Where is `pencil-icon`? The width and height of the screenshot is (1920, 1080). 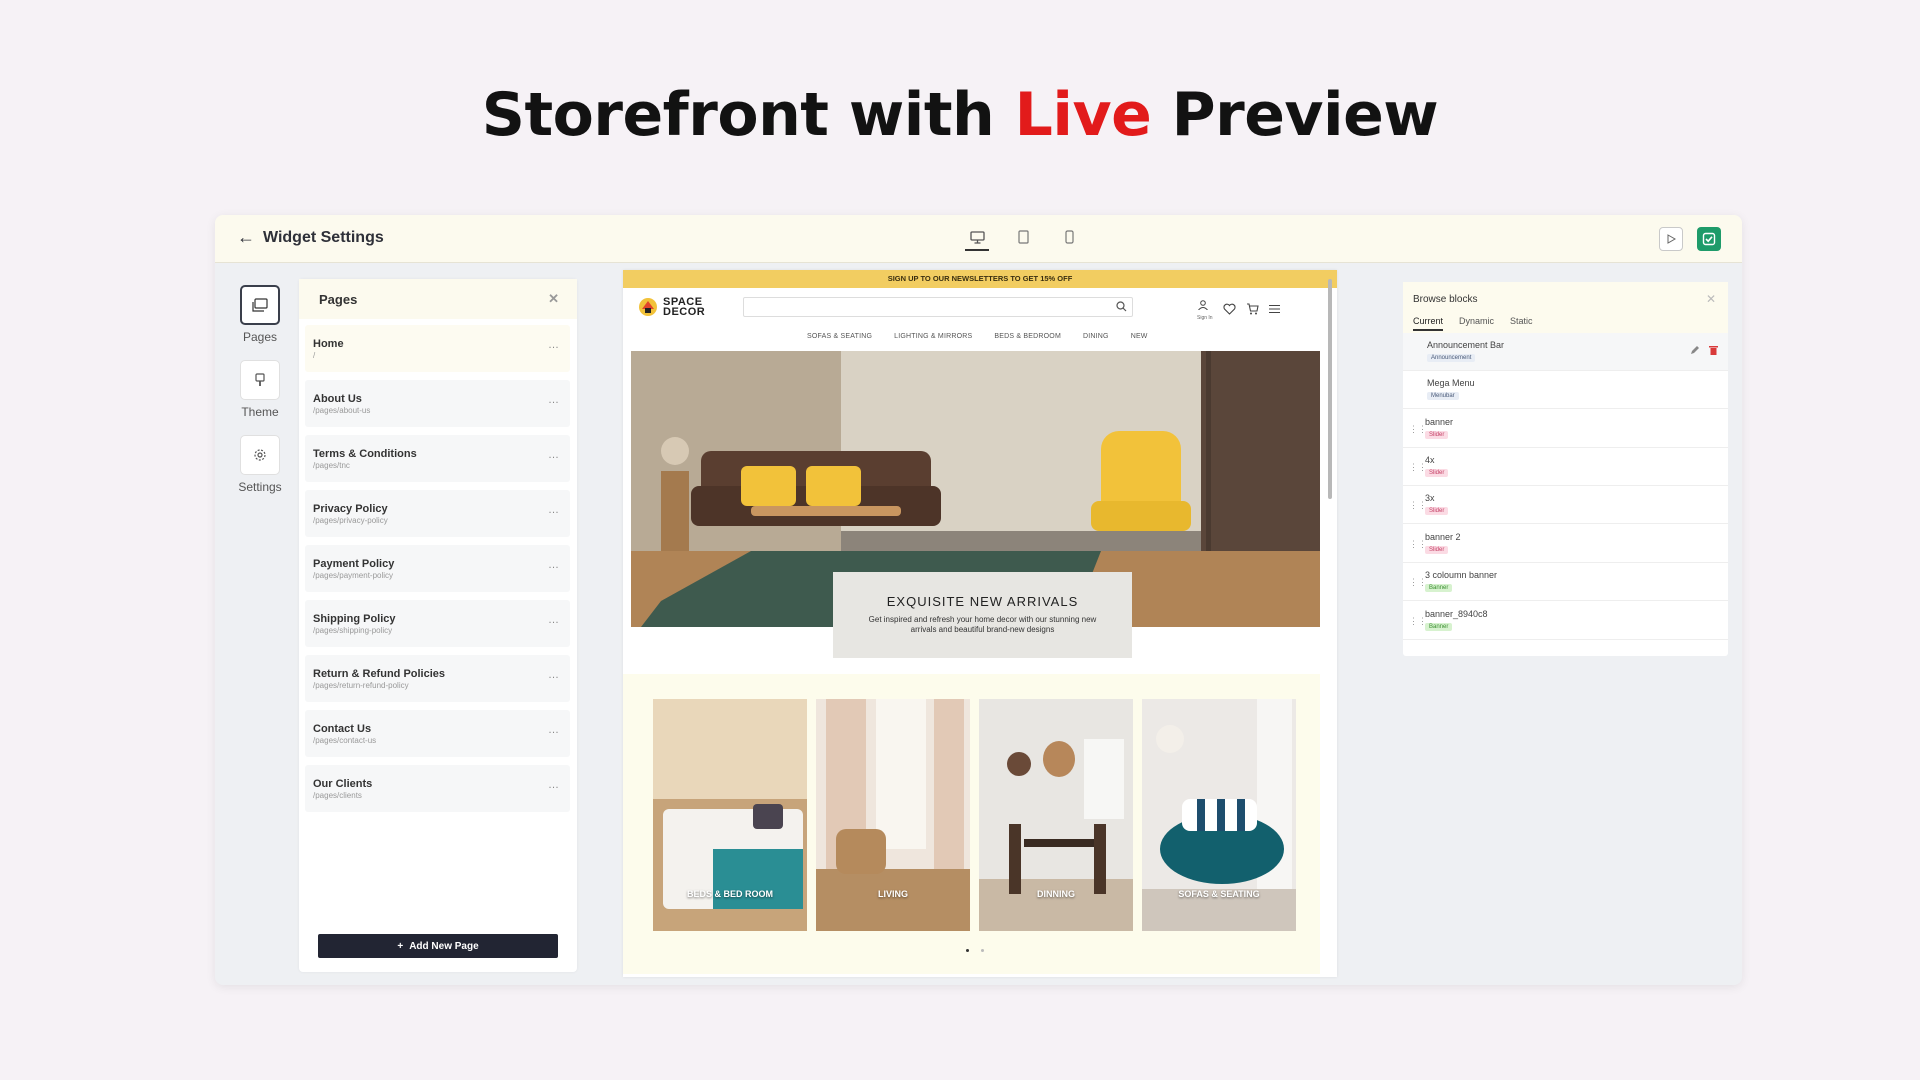 pencil-icon is located at coordinates (1695, 350).